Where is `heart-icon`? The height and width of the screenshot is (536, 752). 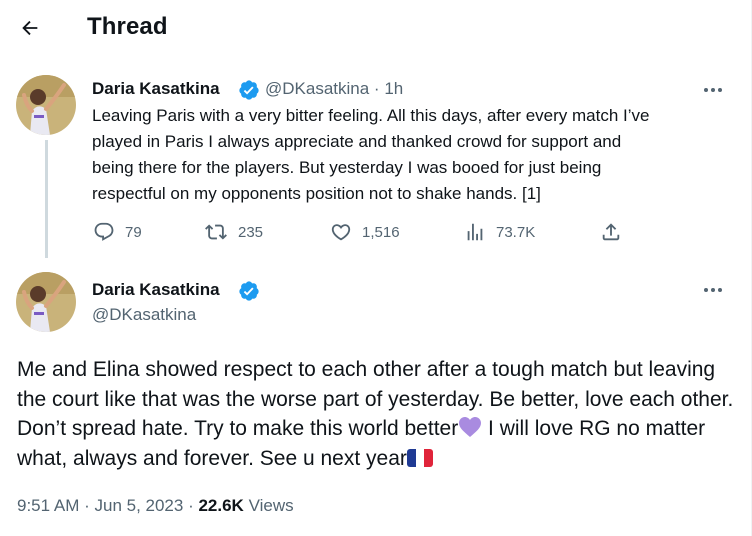
heart-icon is located at coordinates (341, 232).